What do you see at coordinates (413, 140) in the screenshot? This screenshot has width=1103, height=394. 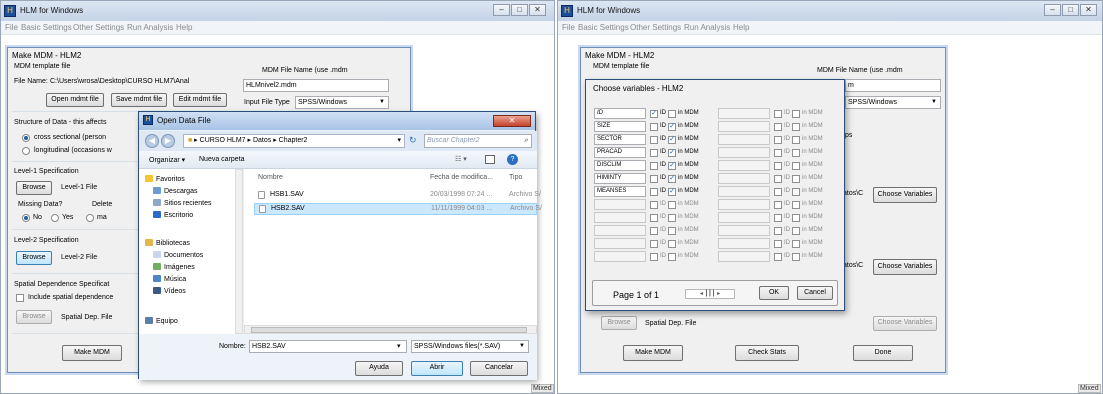 I see `refresh-icon: ↻` at bounding box center [413, 140].